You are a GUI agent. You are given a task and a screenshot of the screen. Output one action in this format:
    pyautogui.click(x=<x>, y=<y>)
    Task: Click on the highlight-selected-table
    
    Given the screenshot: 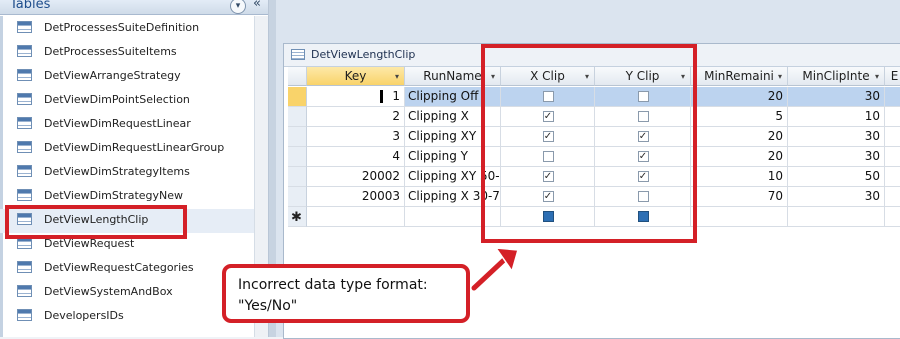 What is the action you would take?
    pyautogui.click(x=96, y=222)
    